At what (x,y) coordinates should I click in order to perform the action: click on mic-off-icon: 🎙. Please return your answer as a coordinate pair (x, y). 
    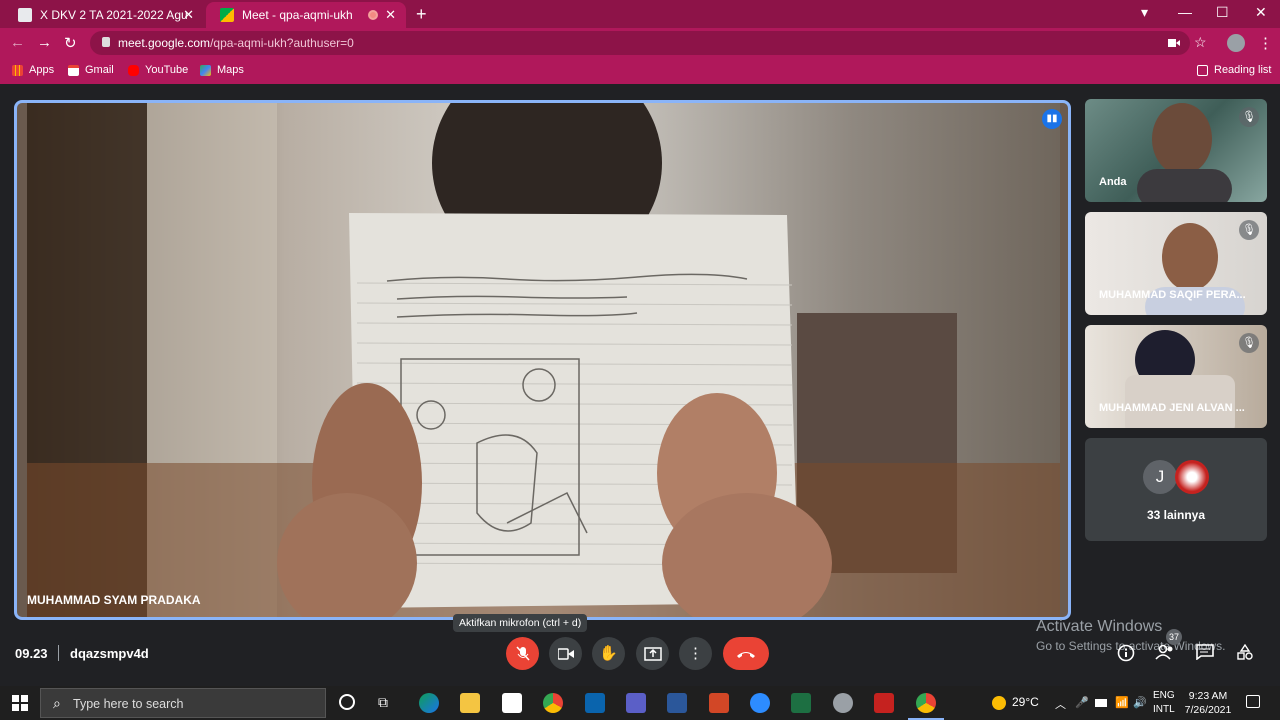
    Looking at the image, I should click on (1249, 117).